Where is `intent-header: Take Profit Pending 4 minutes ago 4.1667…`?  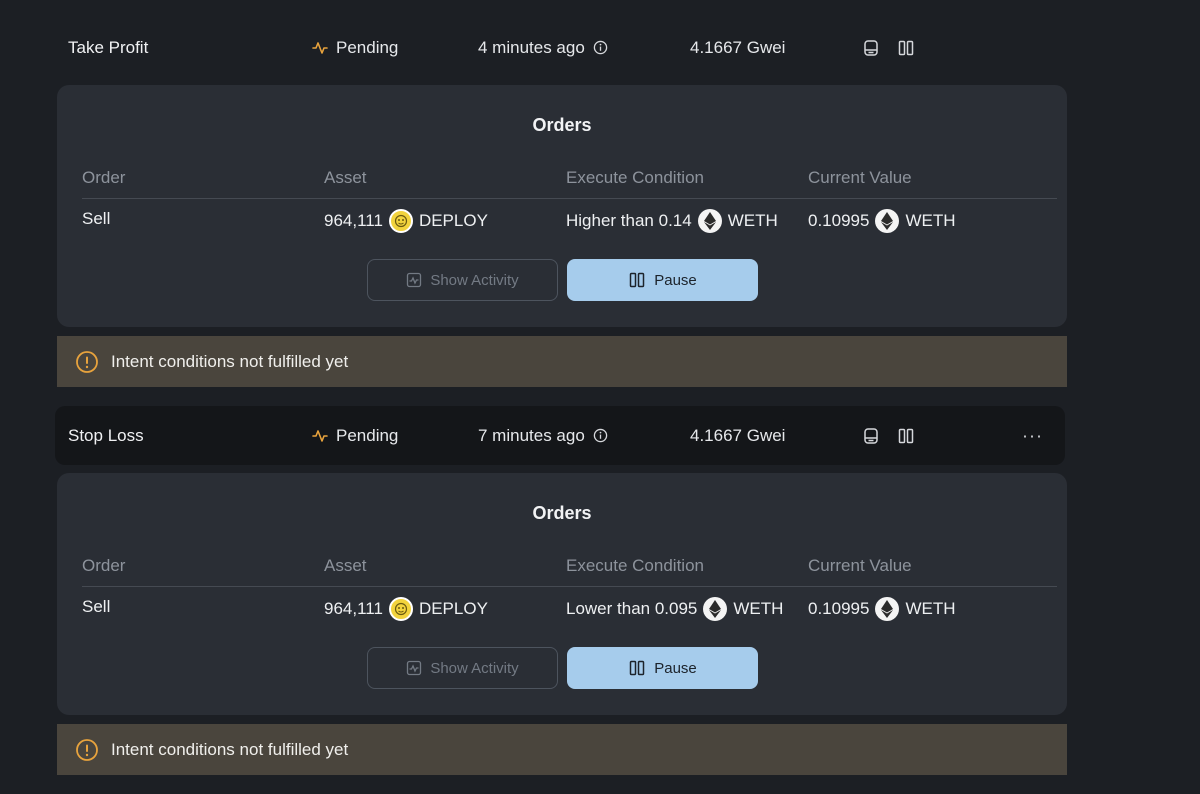
intent-header: Take Profit Pending 4 minutes ago 4.1667… is located at coordinates (560, 47).